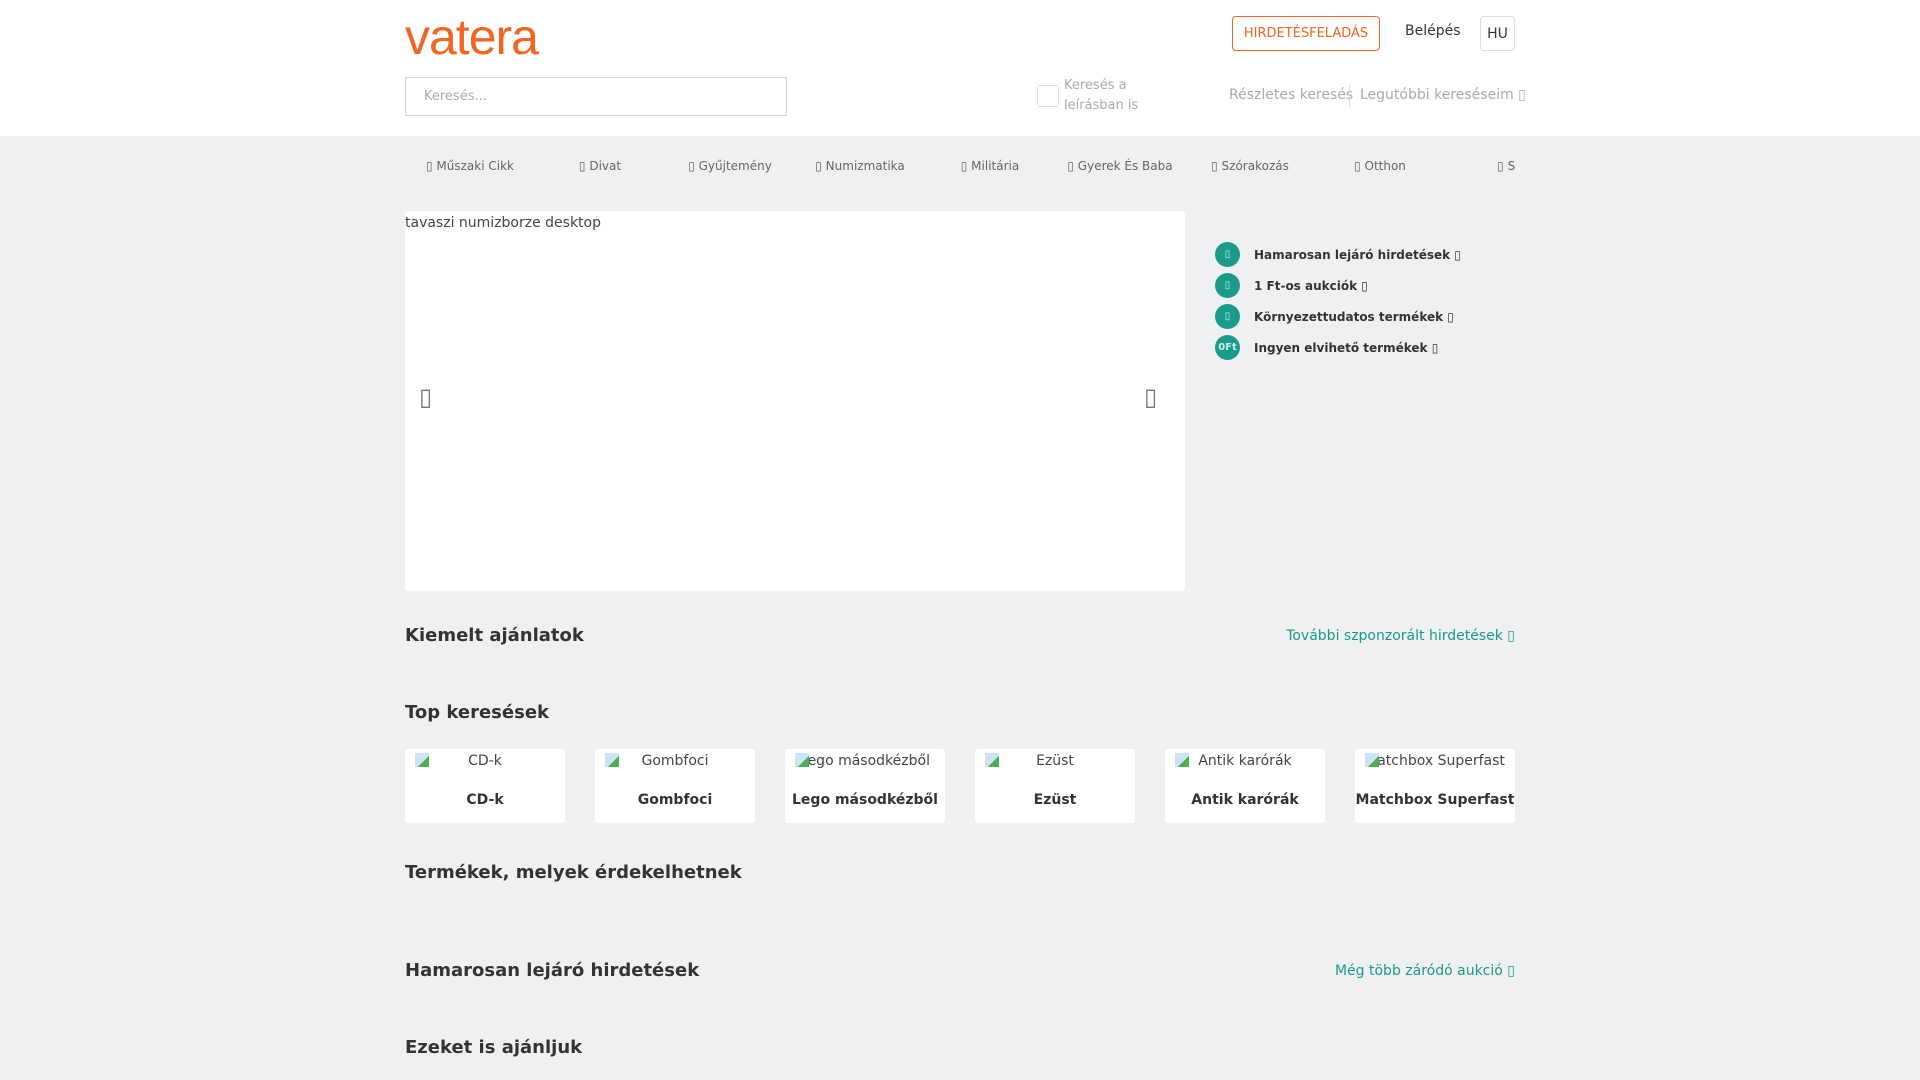 The width and height of the screenshot is (1920, 1080). Describe the element at coordinates (503, 223) in the screenshot. I see `banner-image-alt: tavaszi numizborze desktop` at that location.